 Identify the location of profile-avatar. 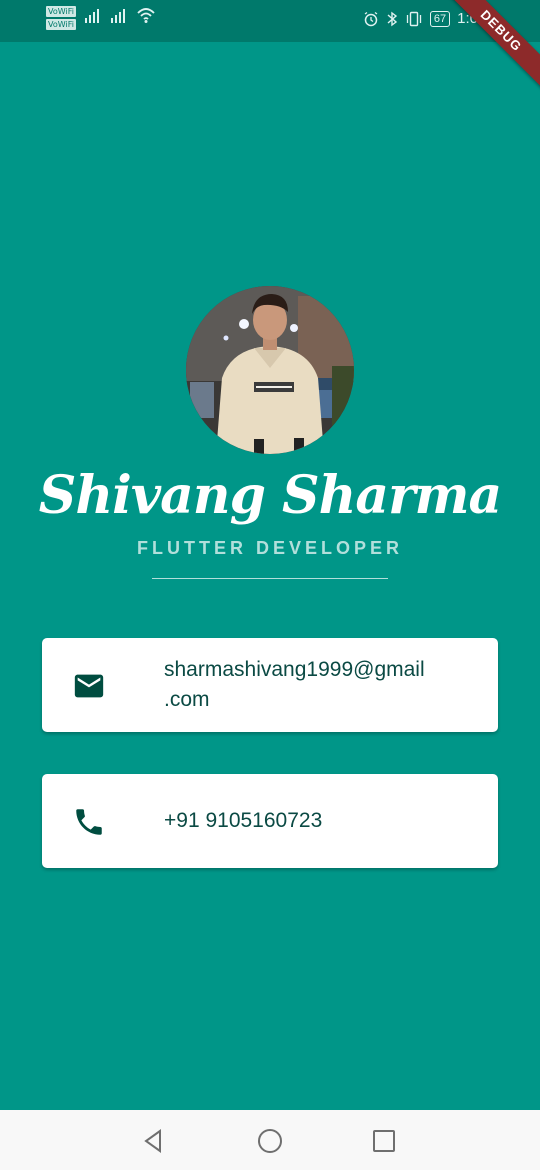
(270, 370).